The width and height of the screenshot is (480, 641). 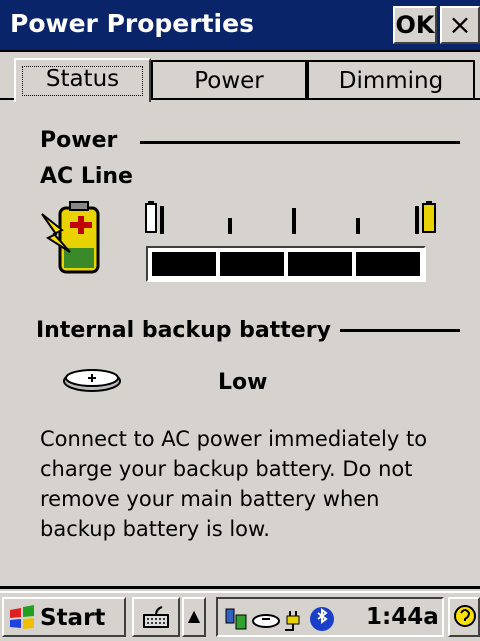 I want to click on tab-strip: Status Power Dimming, so click(x=247, y=80).